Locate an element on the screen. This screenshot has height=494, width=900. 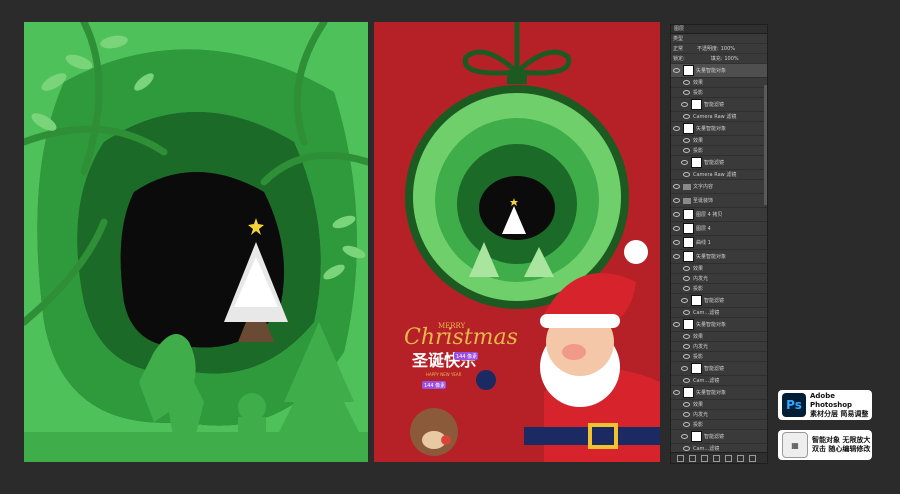
layers-scrollbar is located at coordinates (765, 145).